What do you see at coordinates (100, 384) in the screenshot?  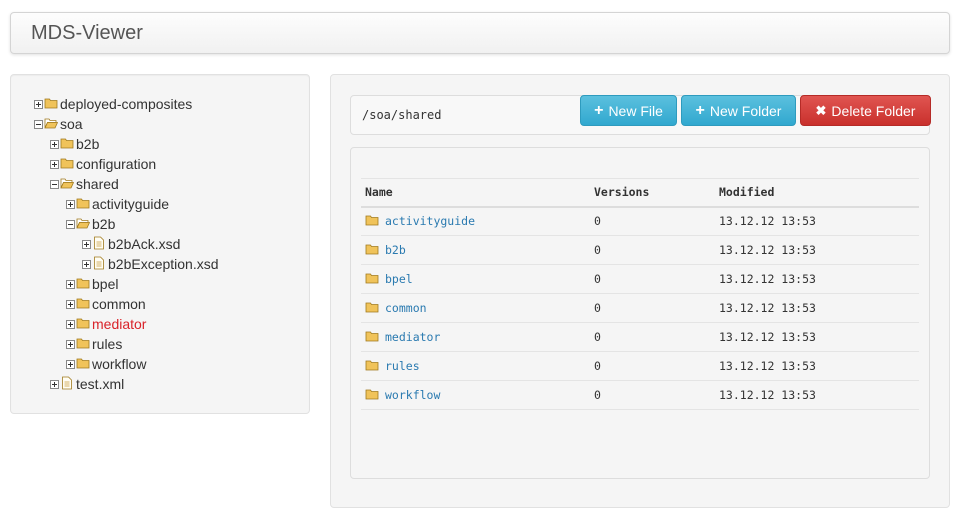 I see `tree-node-label: test.xml` at bounding box center [100, 384].